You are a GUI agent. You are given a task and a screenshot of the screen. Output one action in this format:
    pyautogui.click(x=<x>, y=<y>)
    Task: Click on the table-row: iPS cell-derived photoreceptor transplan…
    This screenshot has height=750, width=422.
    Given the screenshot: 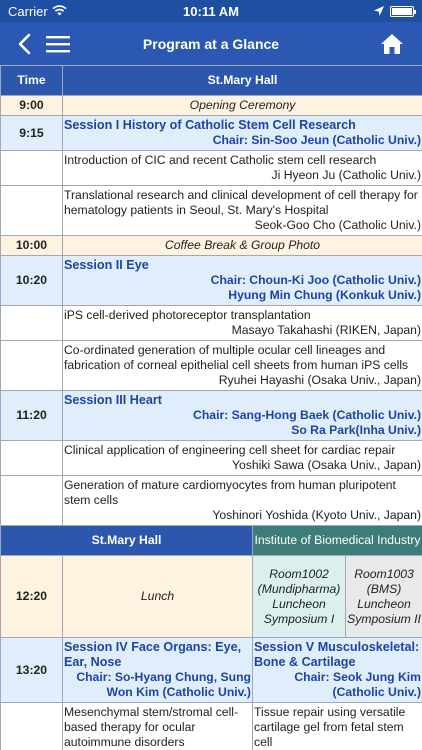 What is the action you would take?
    pyautogui.click(x=211, y=323)
    